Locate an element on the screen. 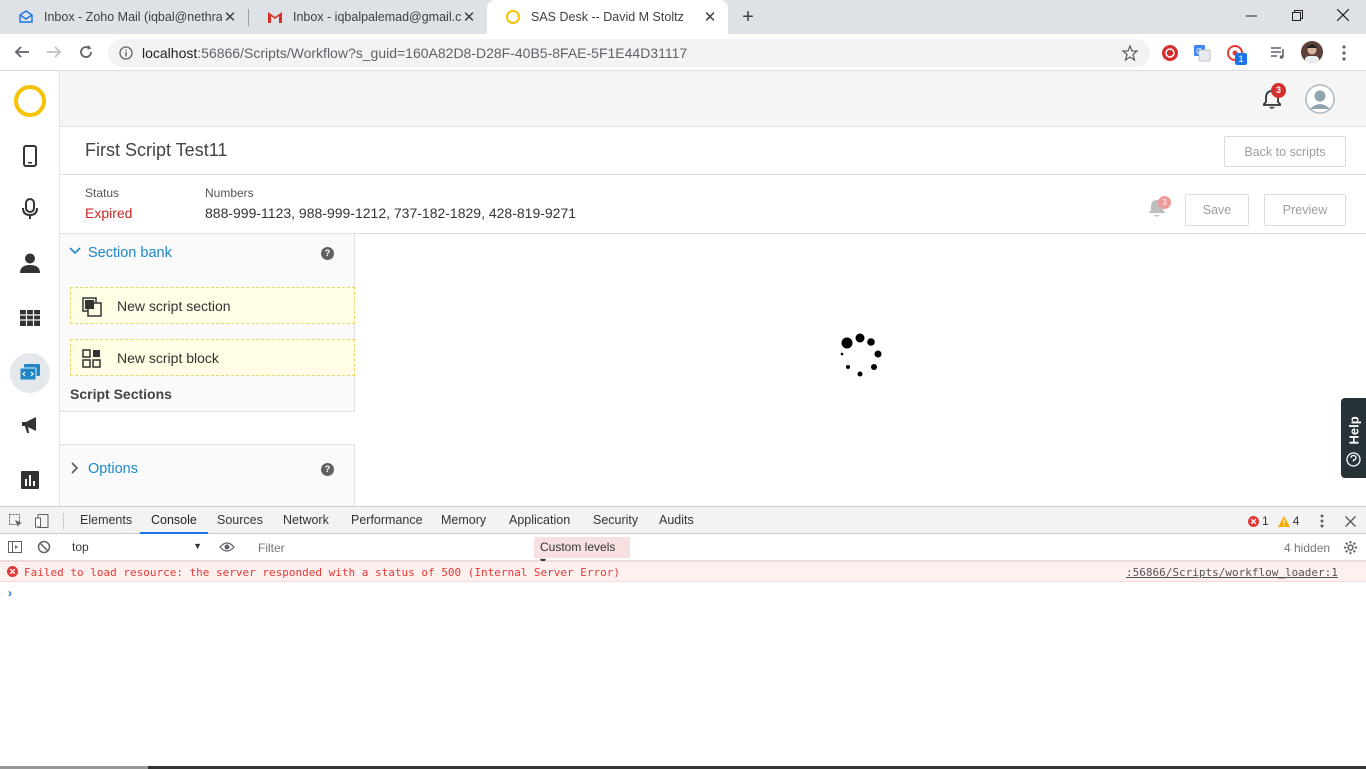 This screenshot has width=1366, height=769. tab-title: SAS Desk -- David M Stoltz is located at coordinates (607, 17).